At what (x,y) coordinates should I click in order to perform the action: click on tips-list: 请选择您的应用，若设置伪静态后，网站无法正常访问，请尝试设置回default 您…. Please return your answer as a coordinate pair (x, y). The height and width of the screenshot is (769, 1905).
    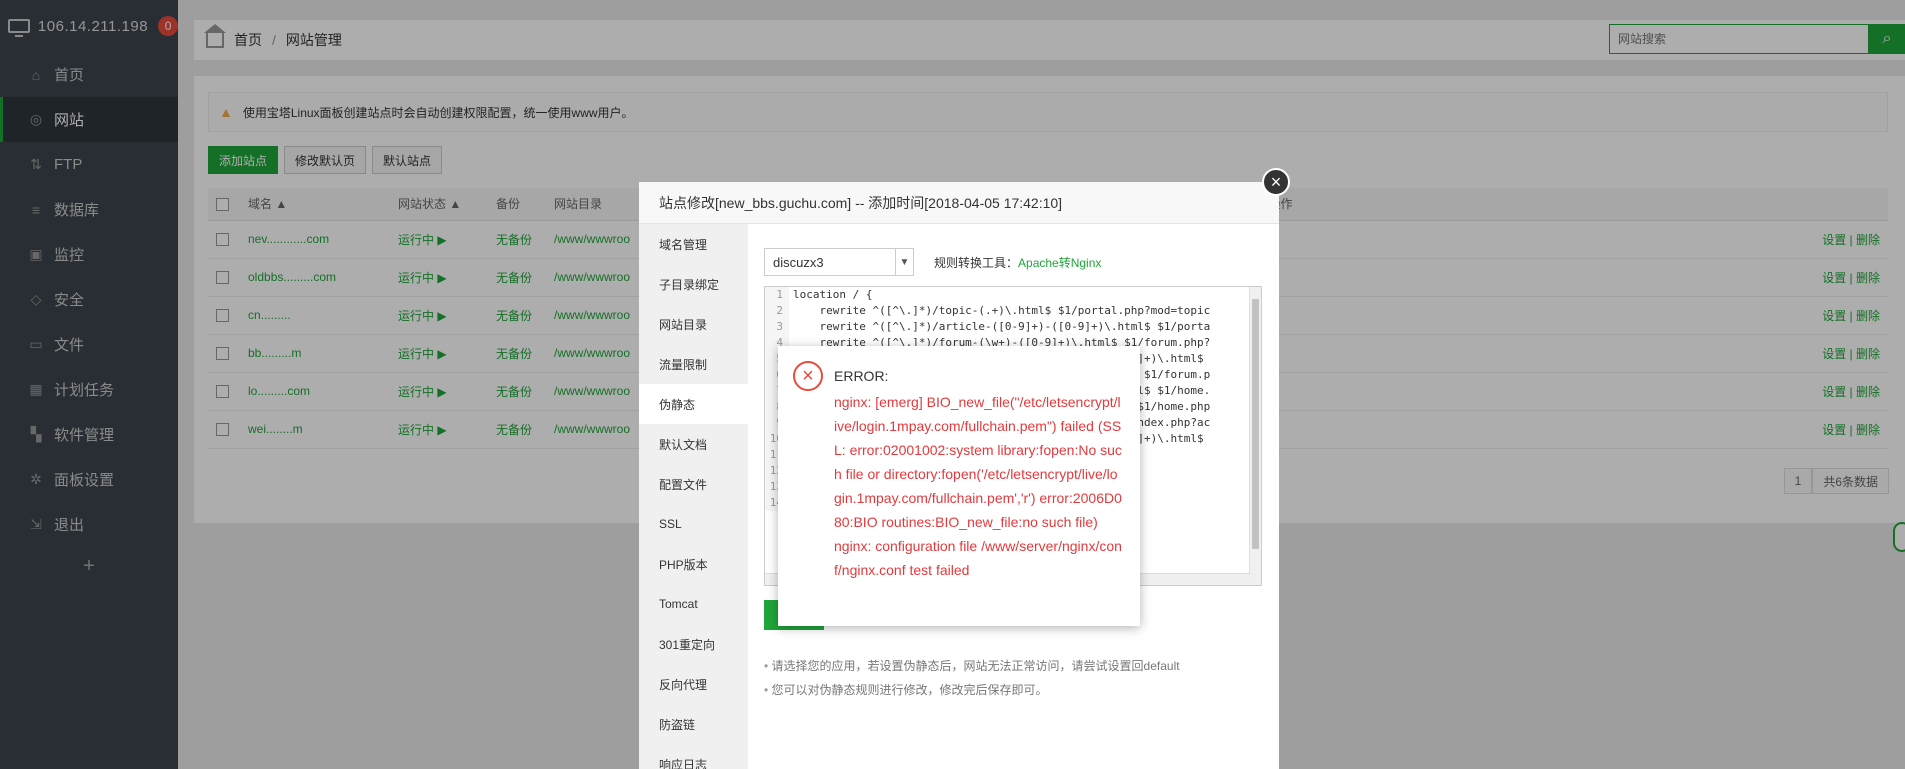
    Looking at the image, I should click on (972, 678).